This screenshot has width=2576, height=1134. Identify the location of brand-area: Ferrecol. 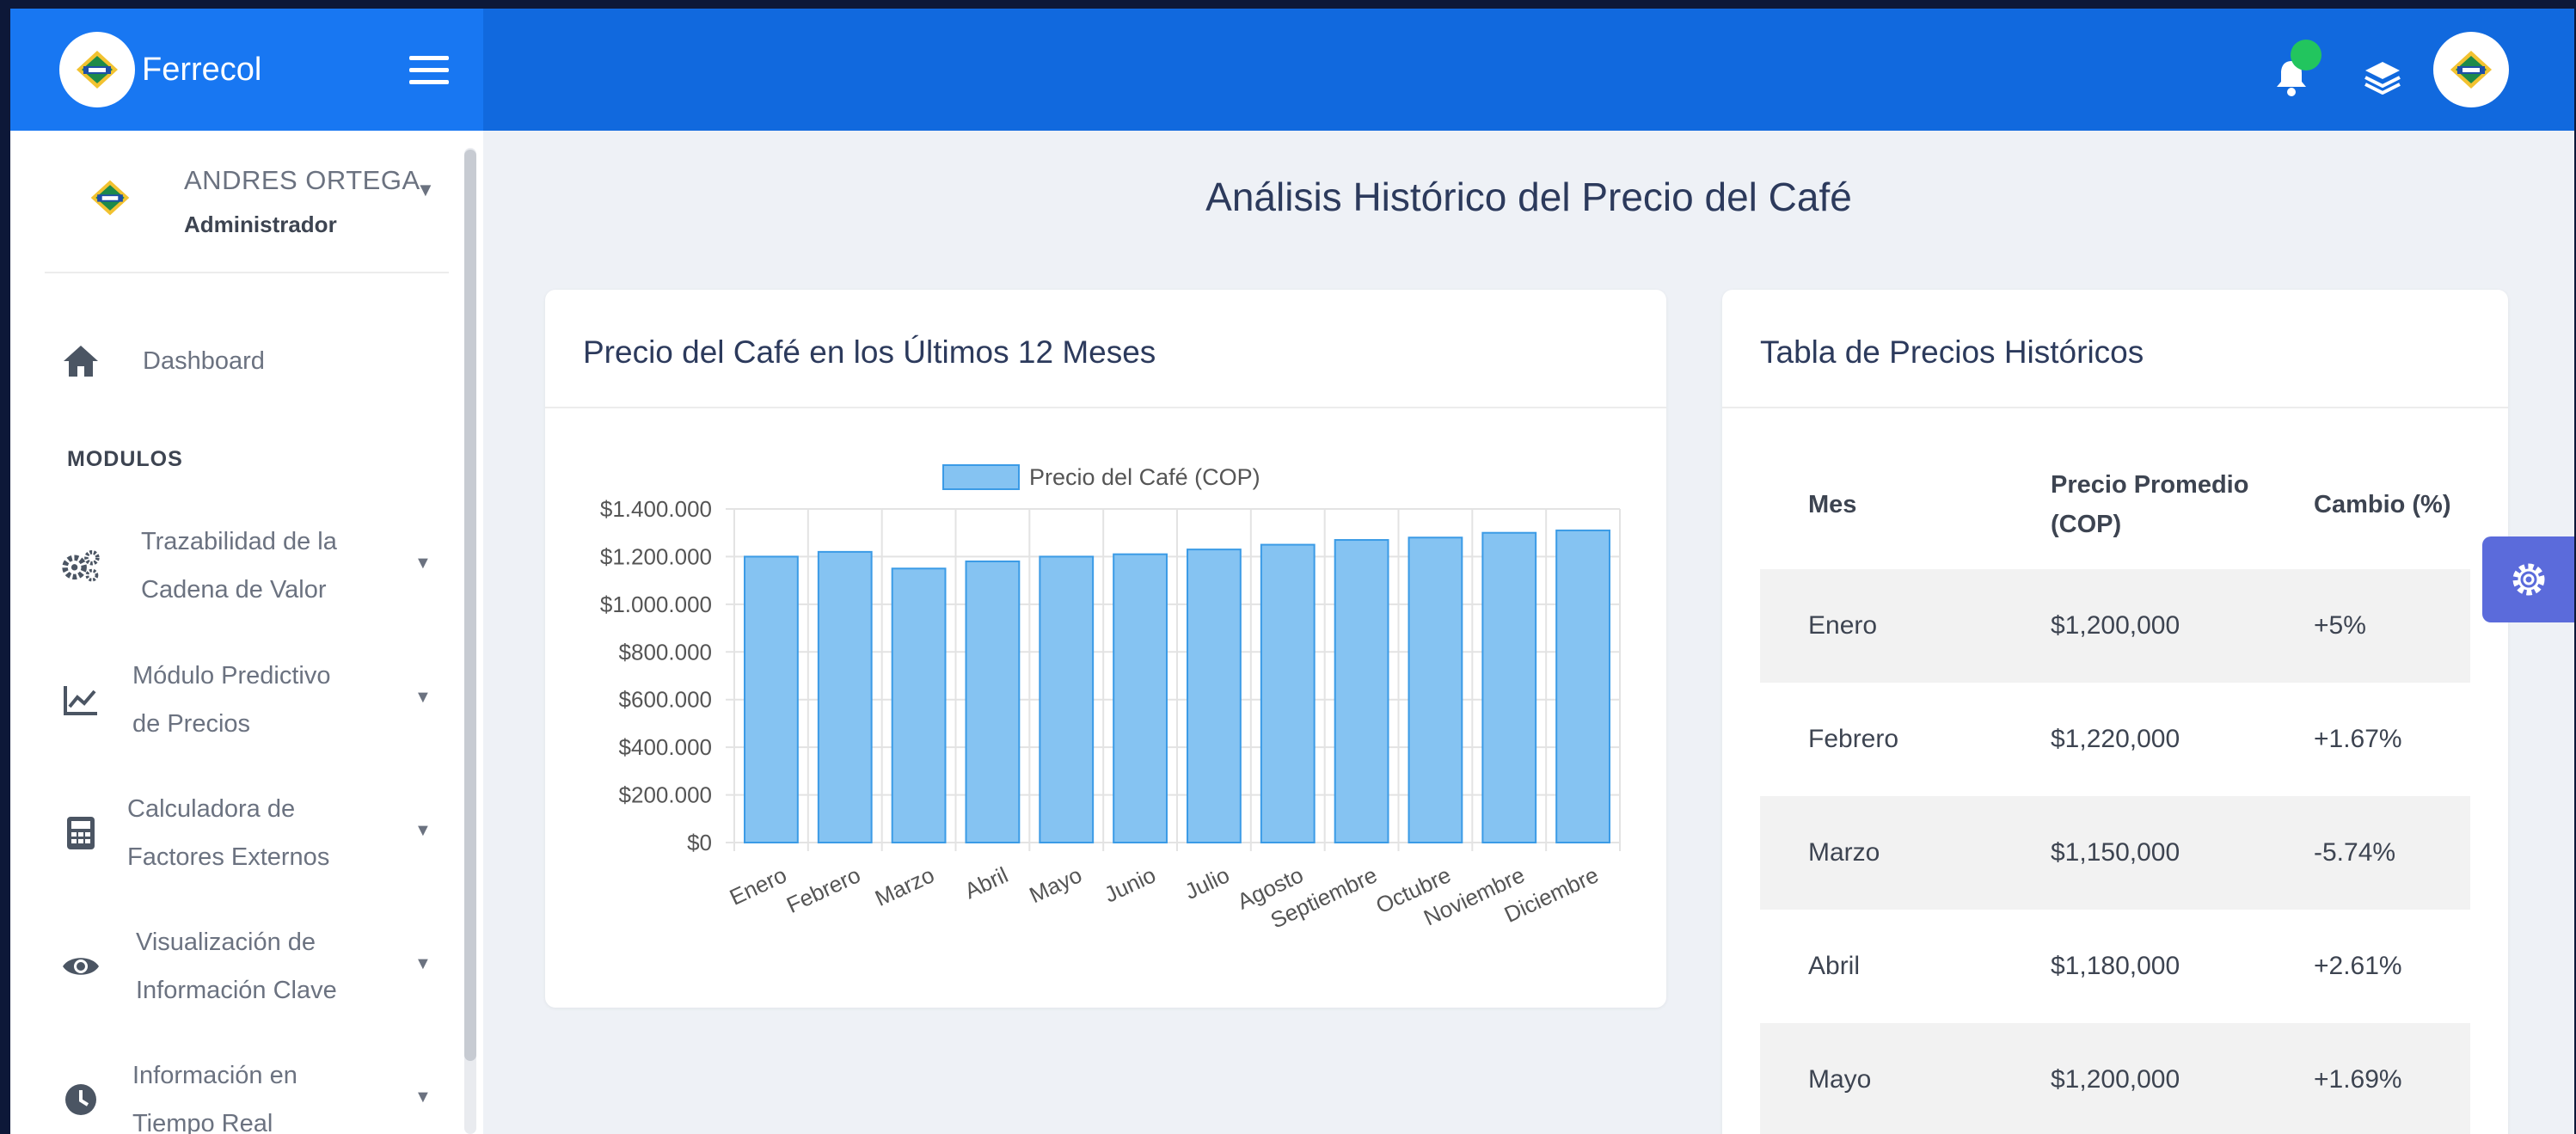
(247, 70).